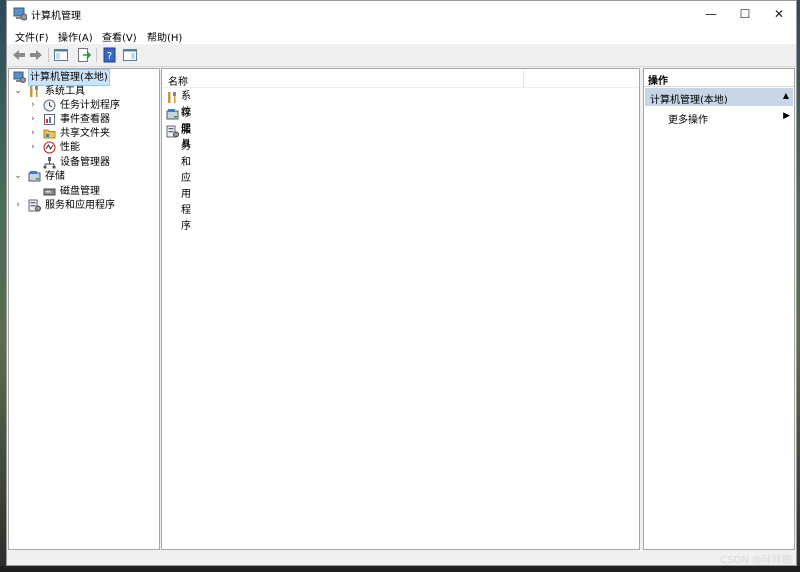 The width and height of the screenshot is (800, 572). I want to click on tree-item-services-apps: › 服务和应用程序, so click(84, 205).